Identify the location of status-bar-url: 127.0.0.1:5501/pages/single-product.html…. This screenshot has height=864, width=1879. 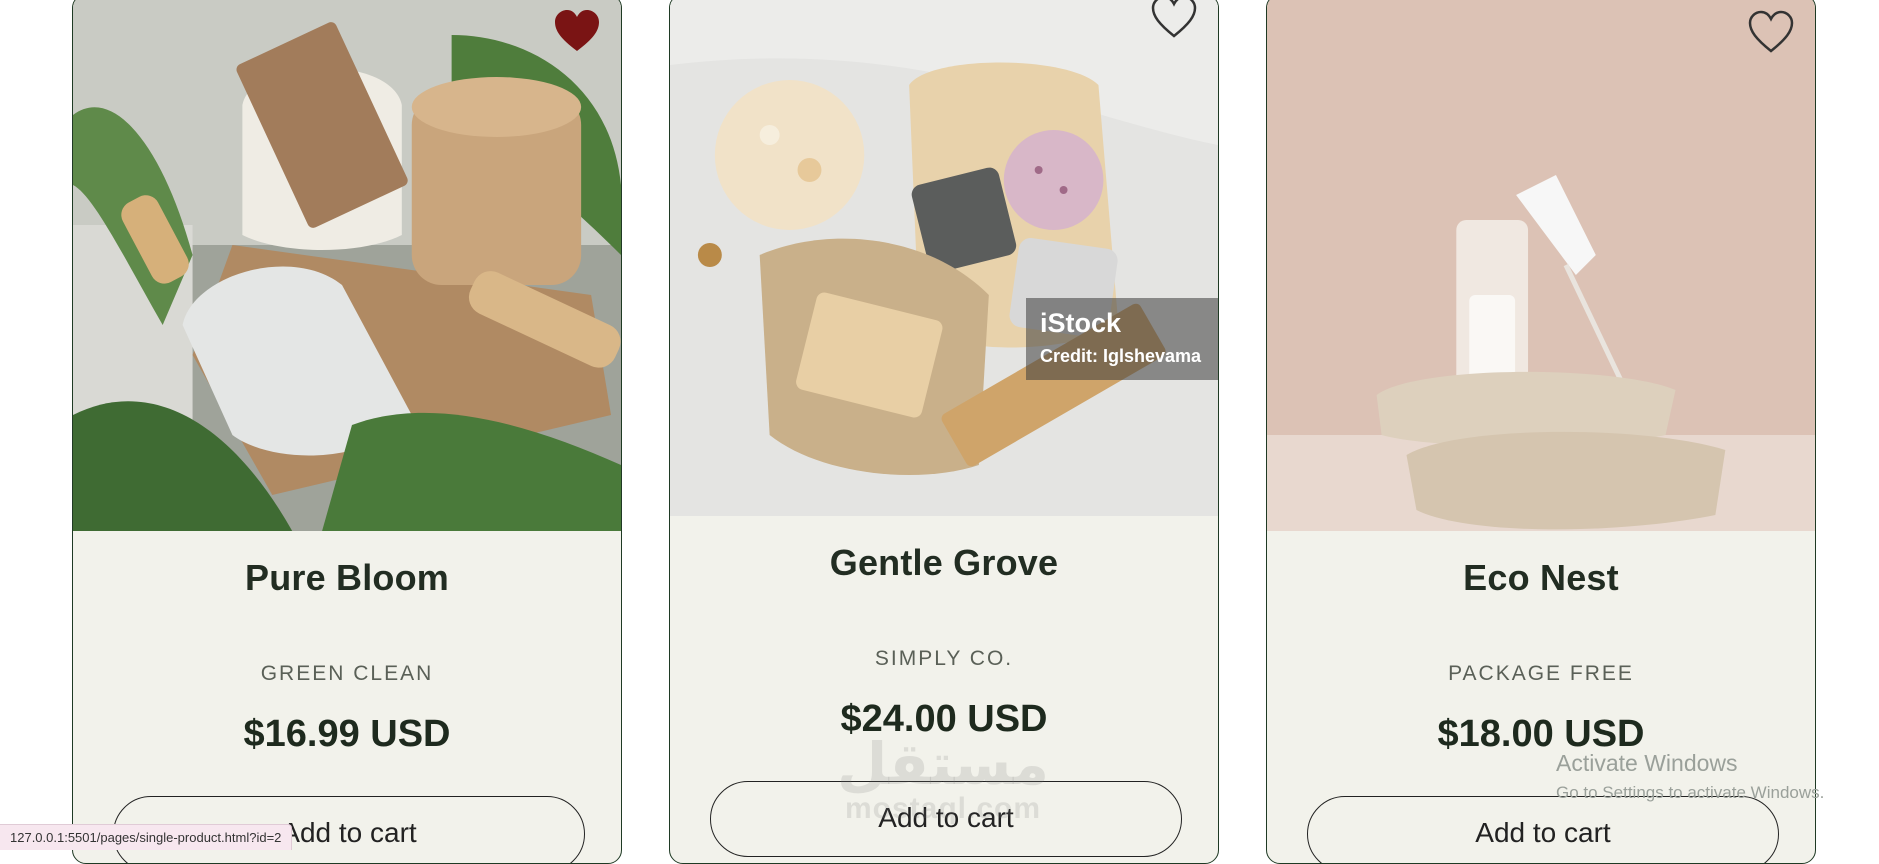
(146, 837).